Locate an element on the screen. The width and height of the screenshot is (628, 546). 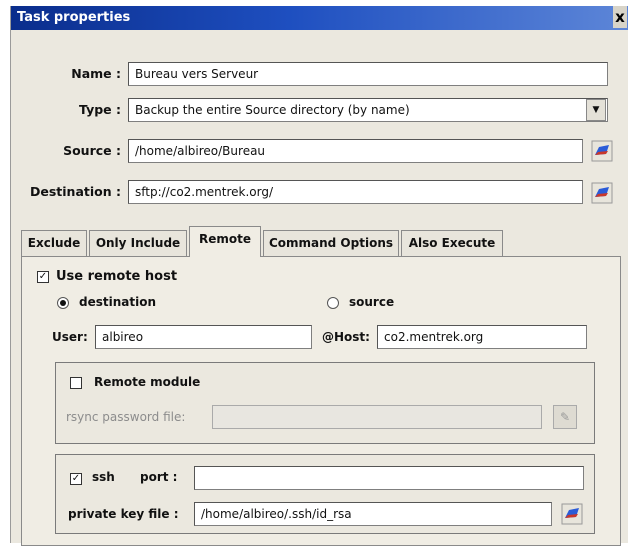
user-field: albireo is located at coordinates (203, 337).